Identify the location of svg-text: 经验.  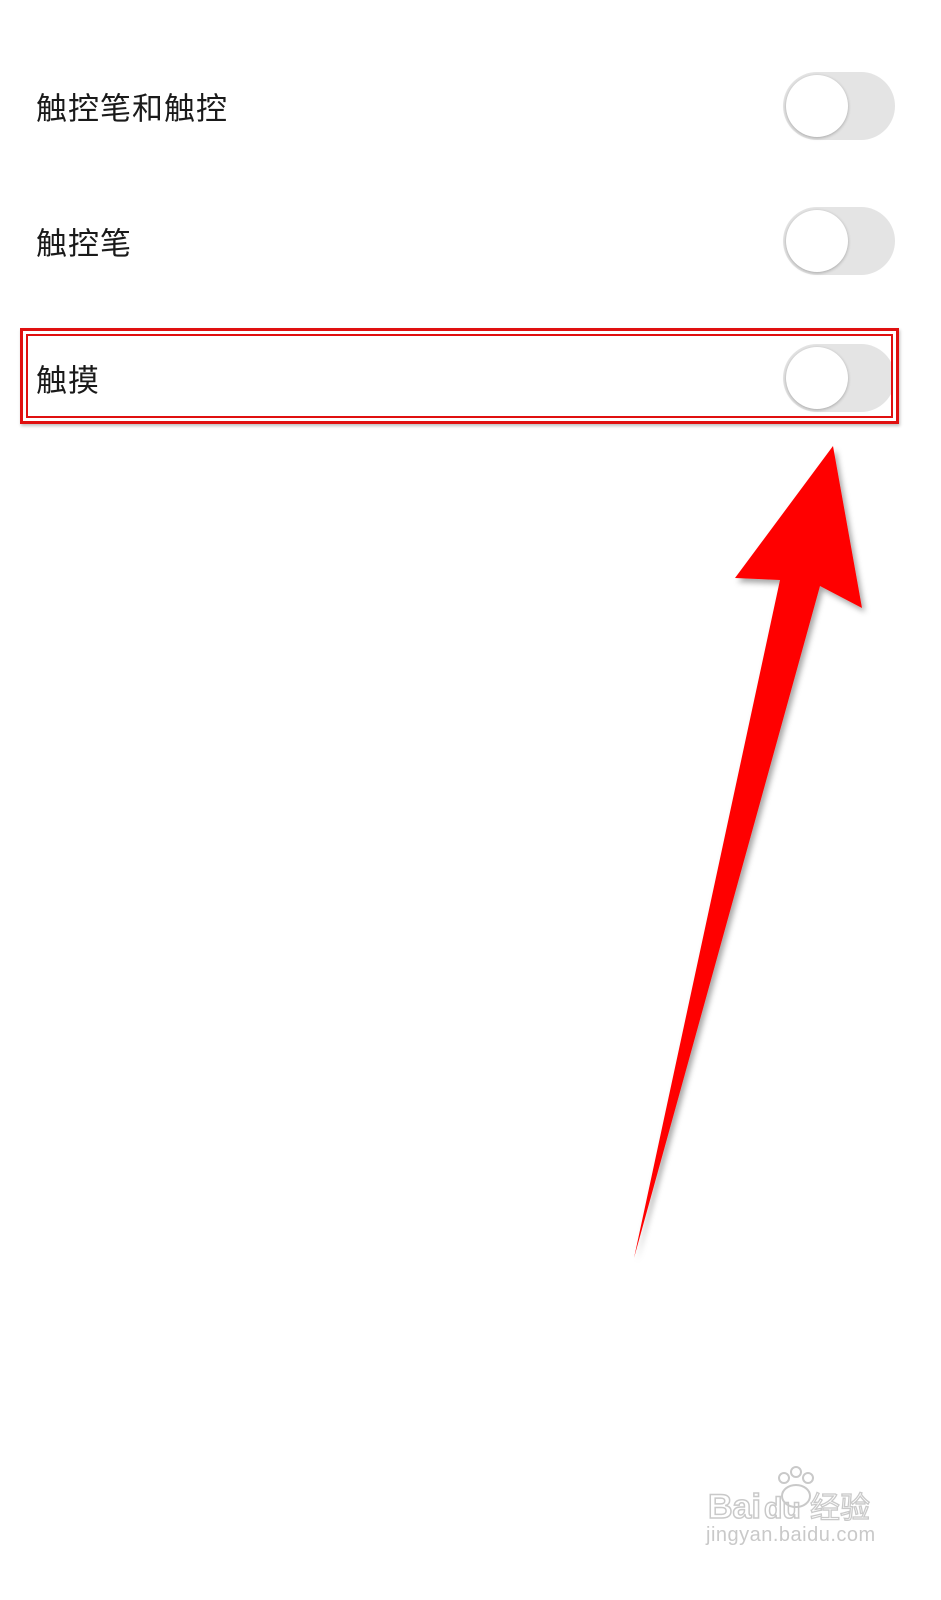
(840, 1508).